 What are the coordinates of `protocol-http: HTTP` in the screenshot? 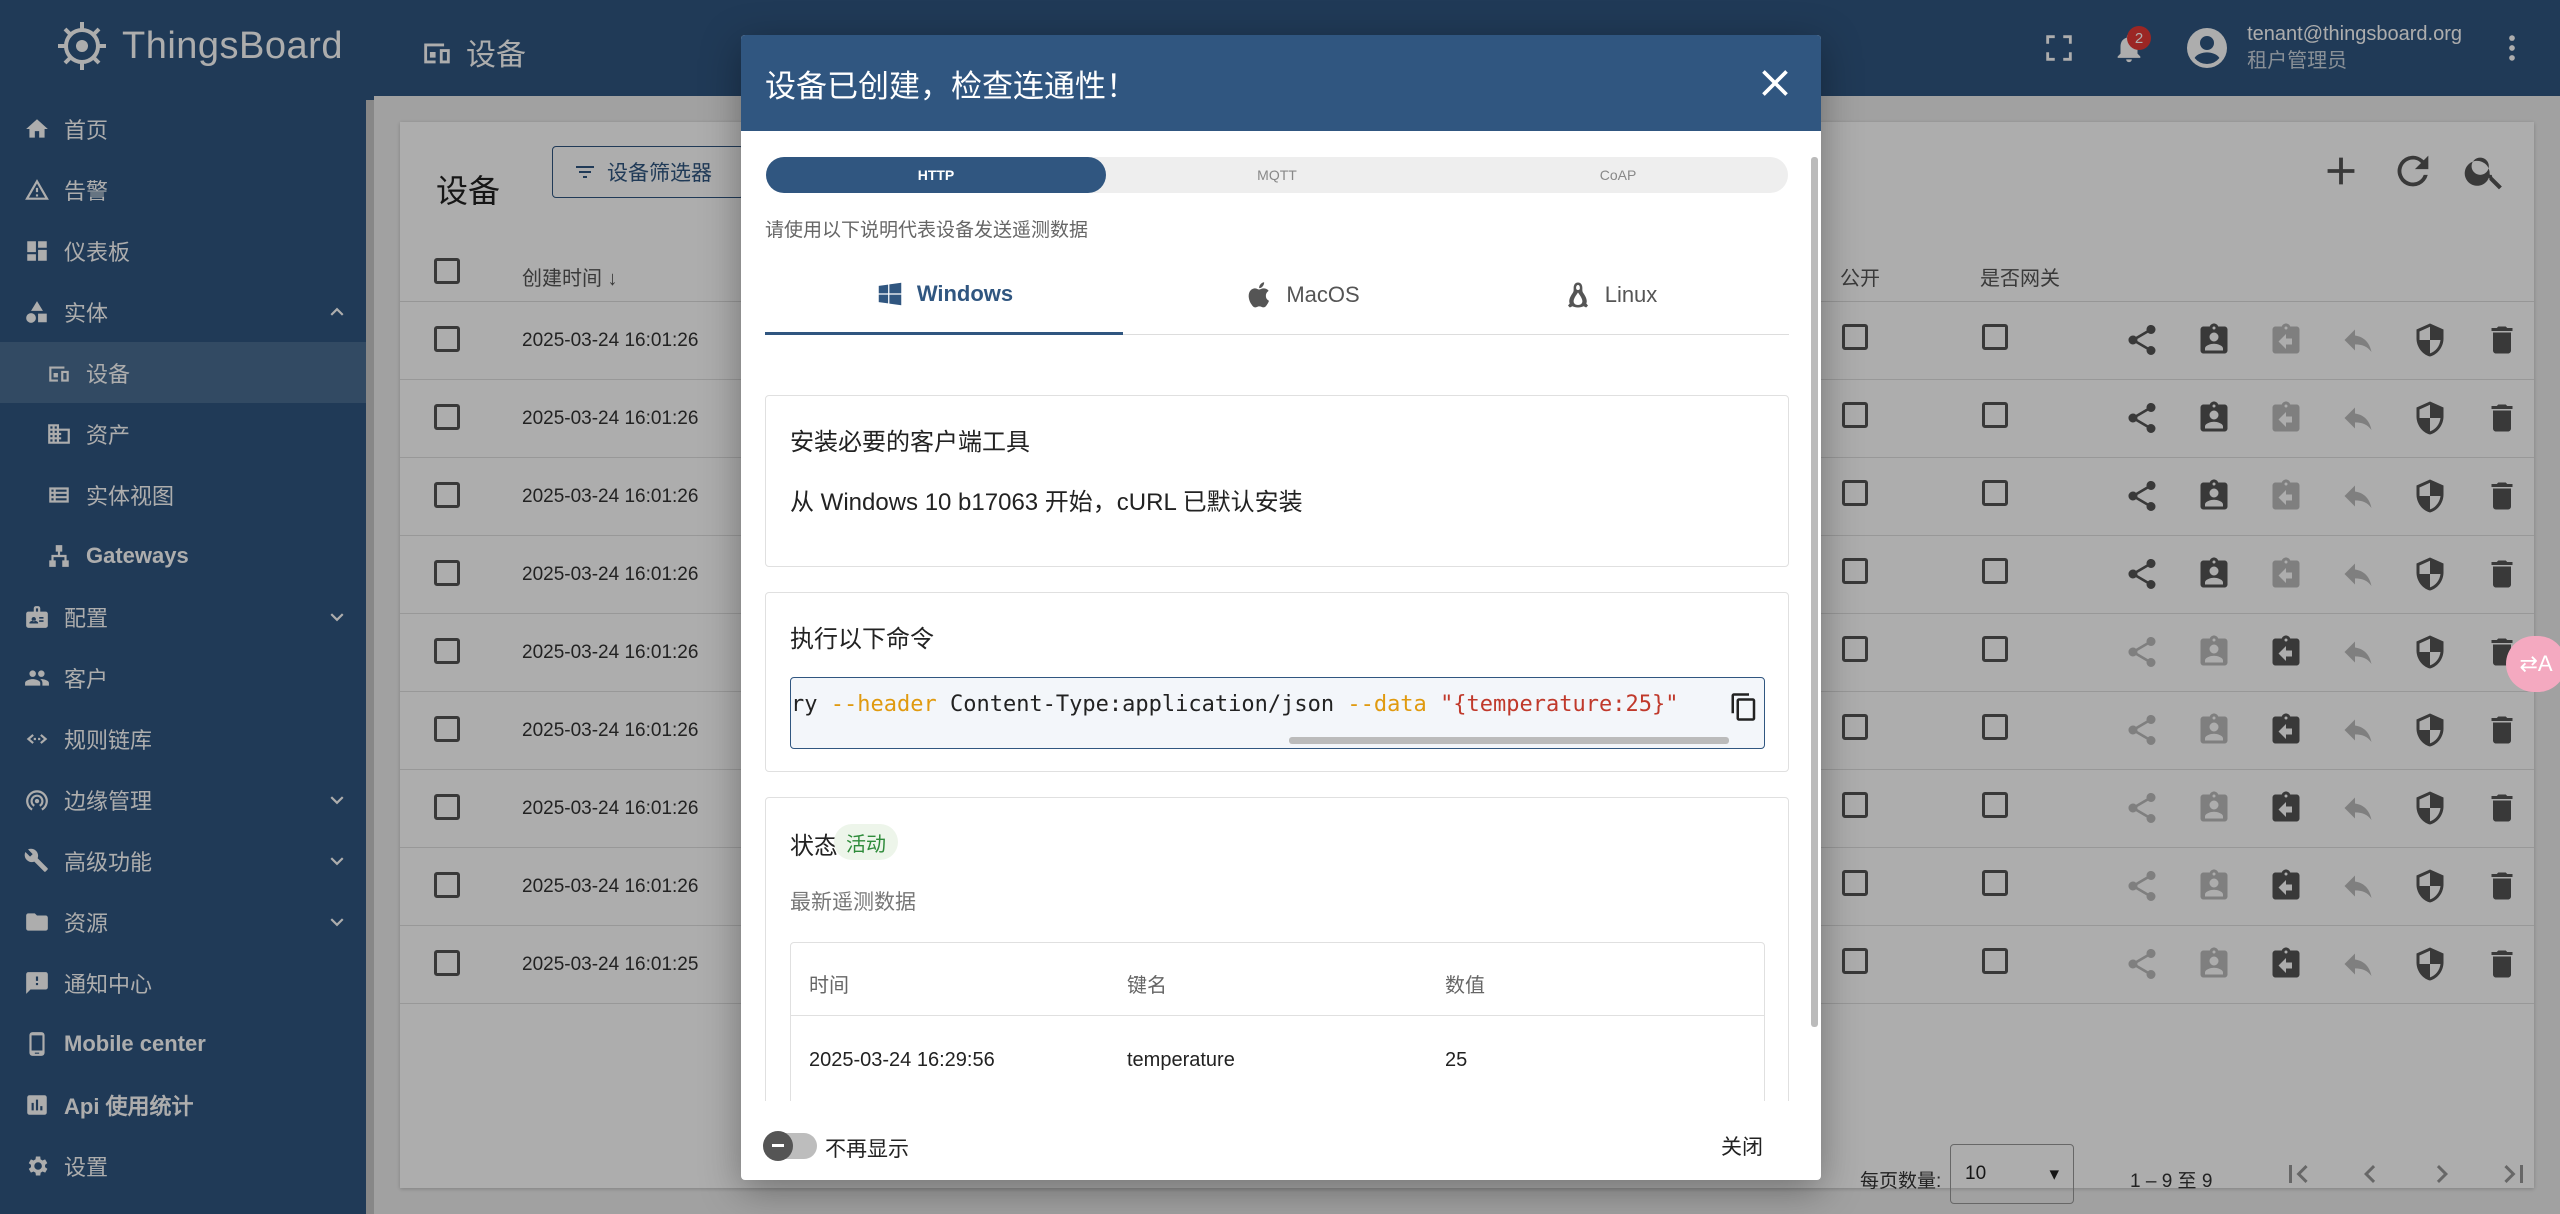 It's located at (936, 175).